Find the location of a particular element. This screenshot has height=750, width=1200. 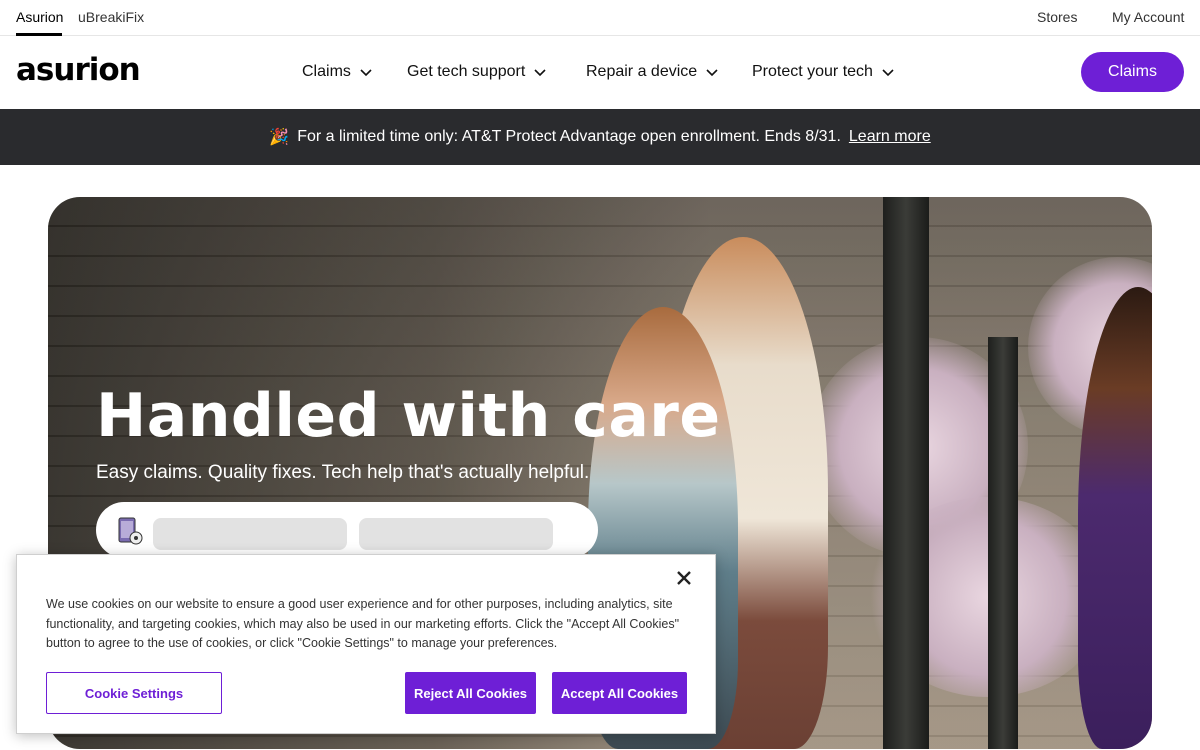

nav-item-protect: Protect your tech is located at coordinates (823, 72).